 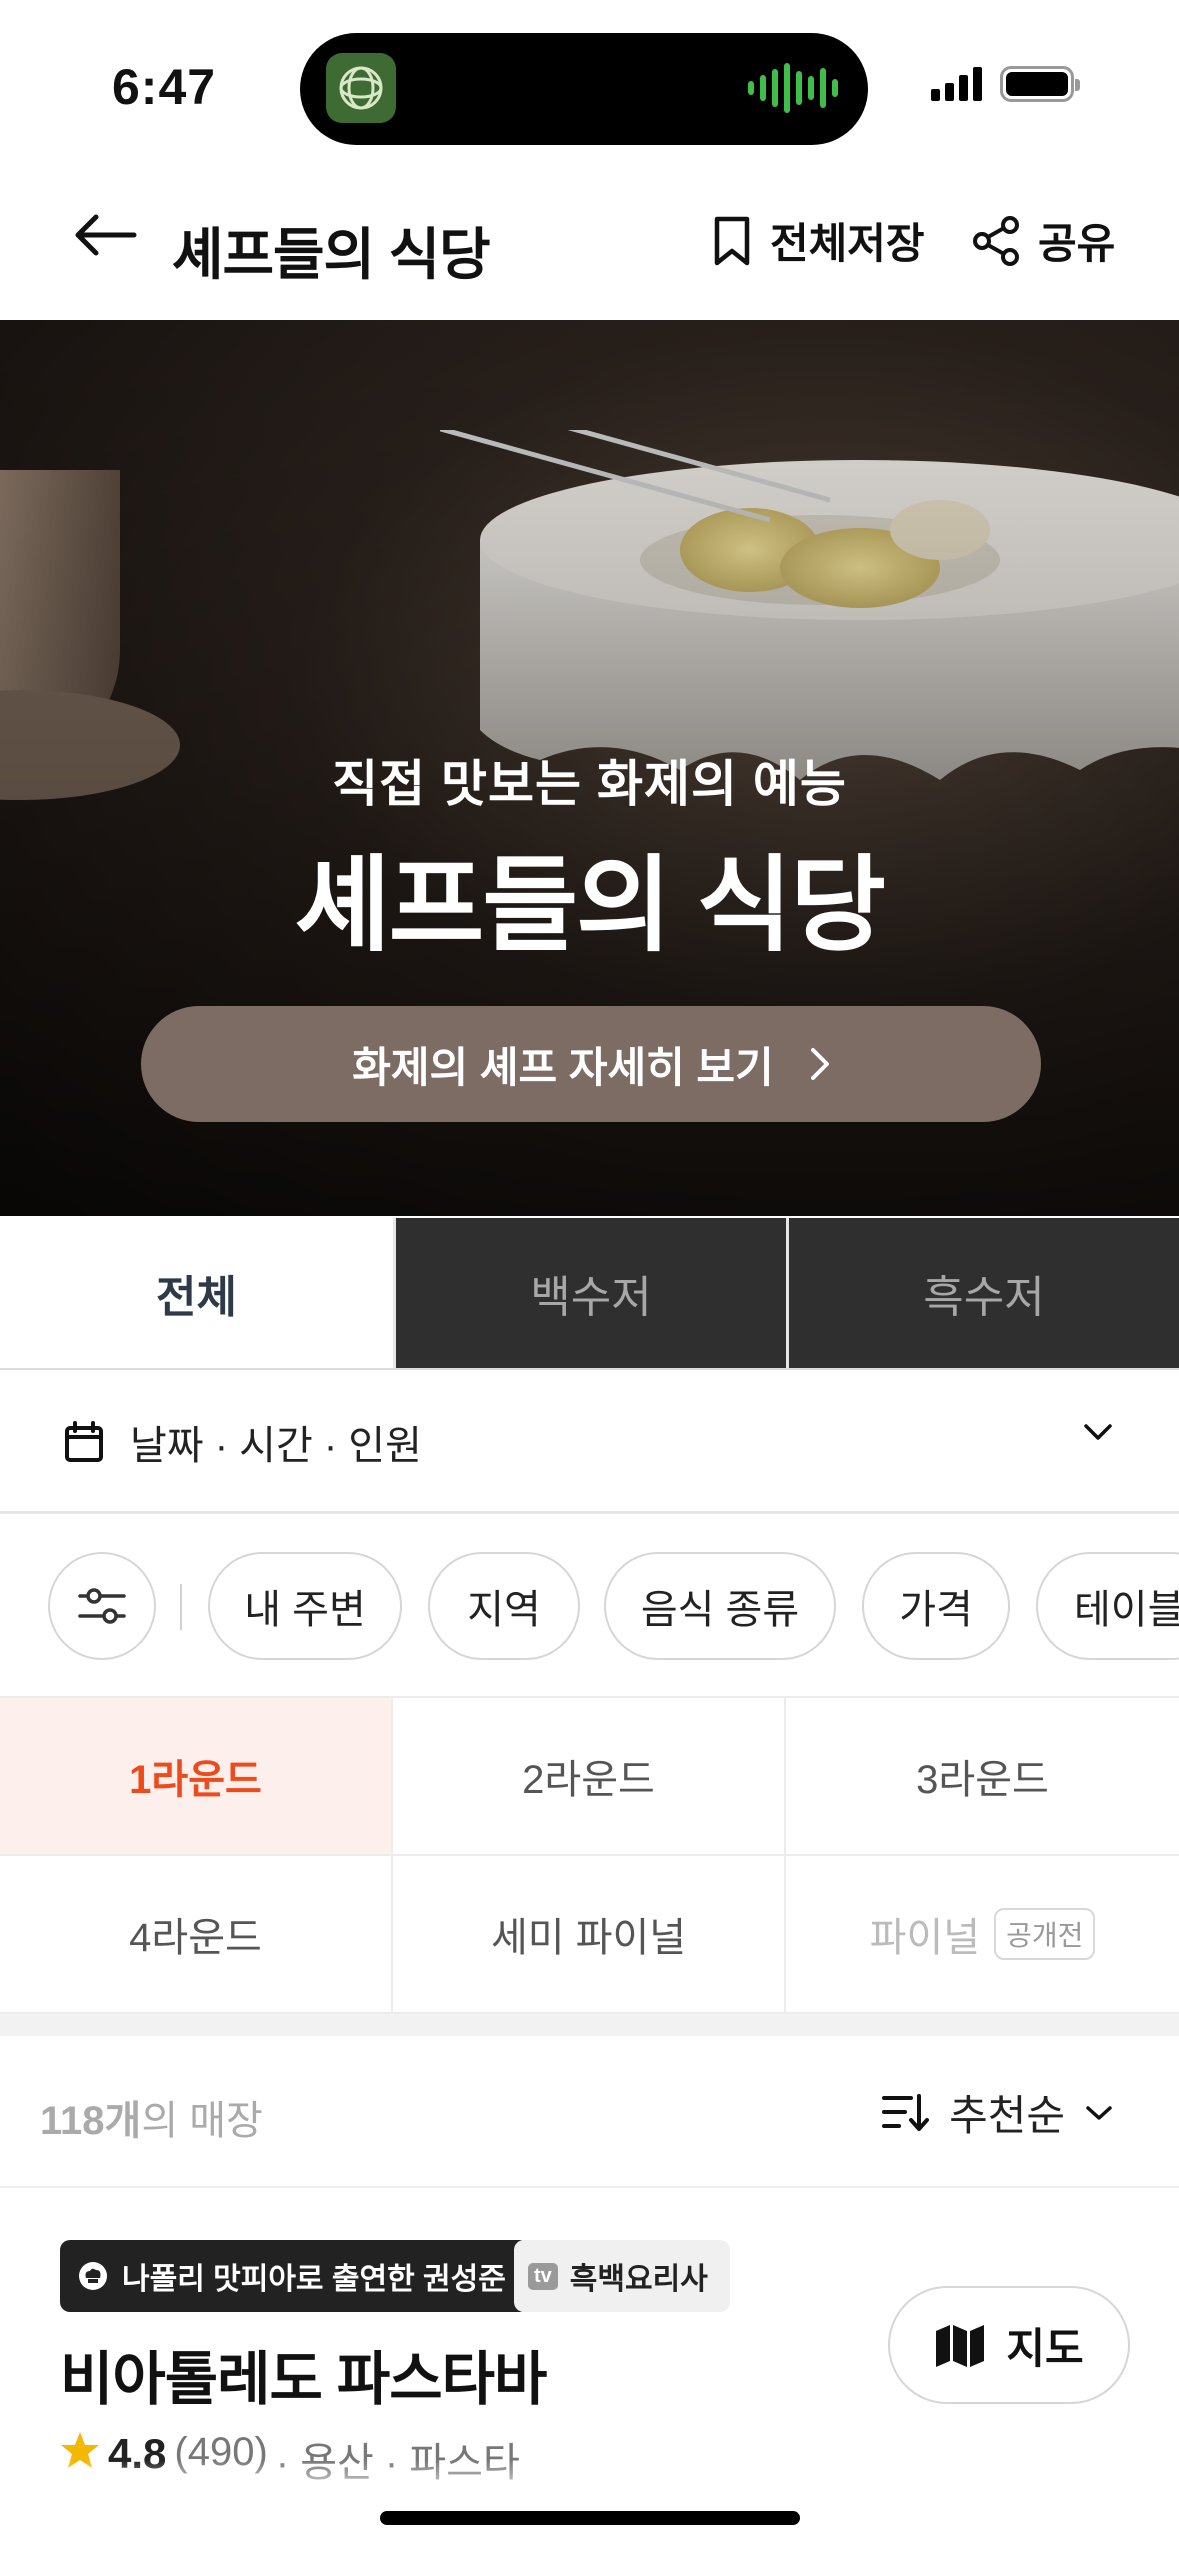 I want to click on chip-price: 가격, so click(x=936, y=1606).